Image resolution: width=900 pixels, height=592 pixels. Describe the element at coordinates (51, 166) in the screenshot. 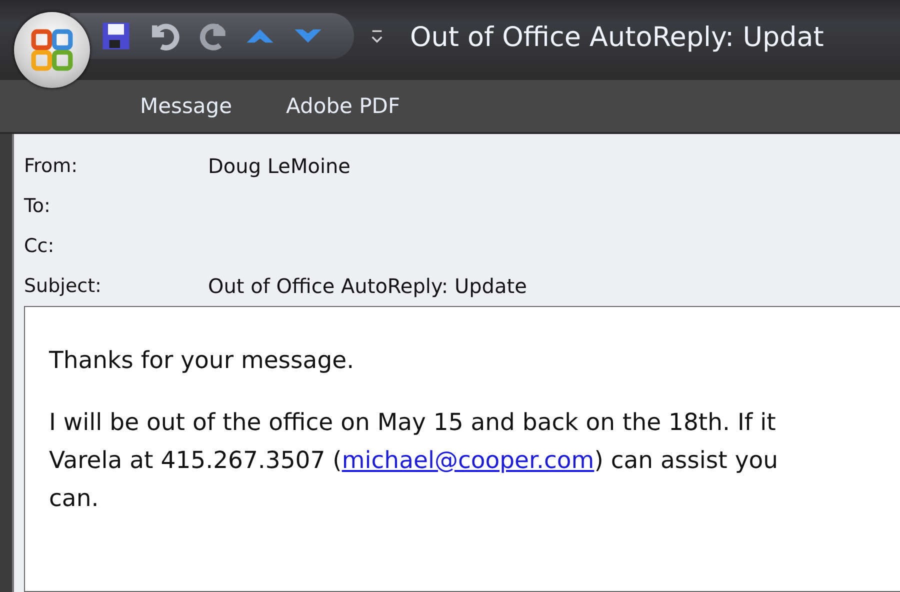

I see `field-label: From:` at that location.